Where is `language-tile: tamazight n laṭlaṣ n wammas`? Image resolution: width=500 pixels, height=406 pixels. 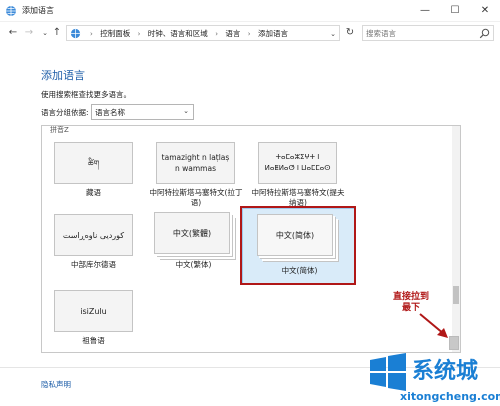
language-tile: tamazight n laṭlaṣ n wammas is located at coordinates (195, 163).